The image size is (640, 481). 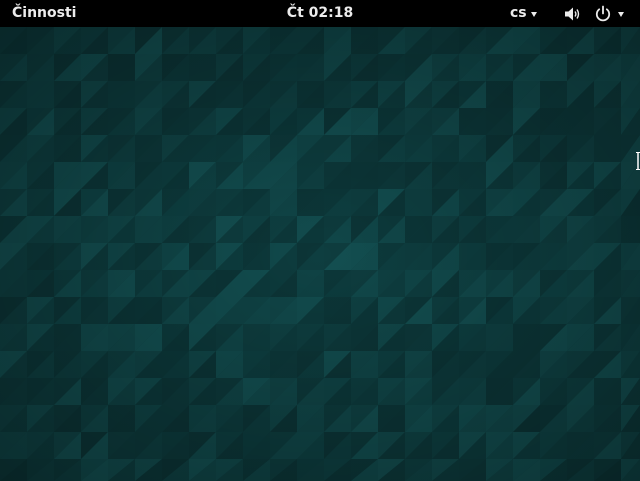 What do you see at coordinates (638, 161) in the screenshot?
I see `text-cursor-icon` at bounding box center [638, 161].